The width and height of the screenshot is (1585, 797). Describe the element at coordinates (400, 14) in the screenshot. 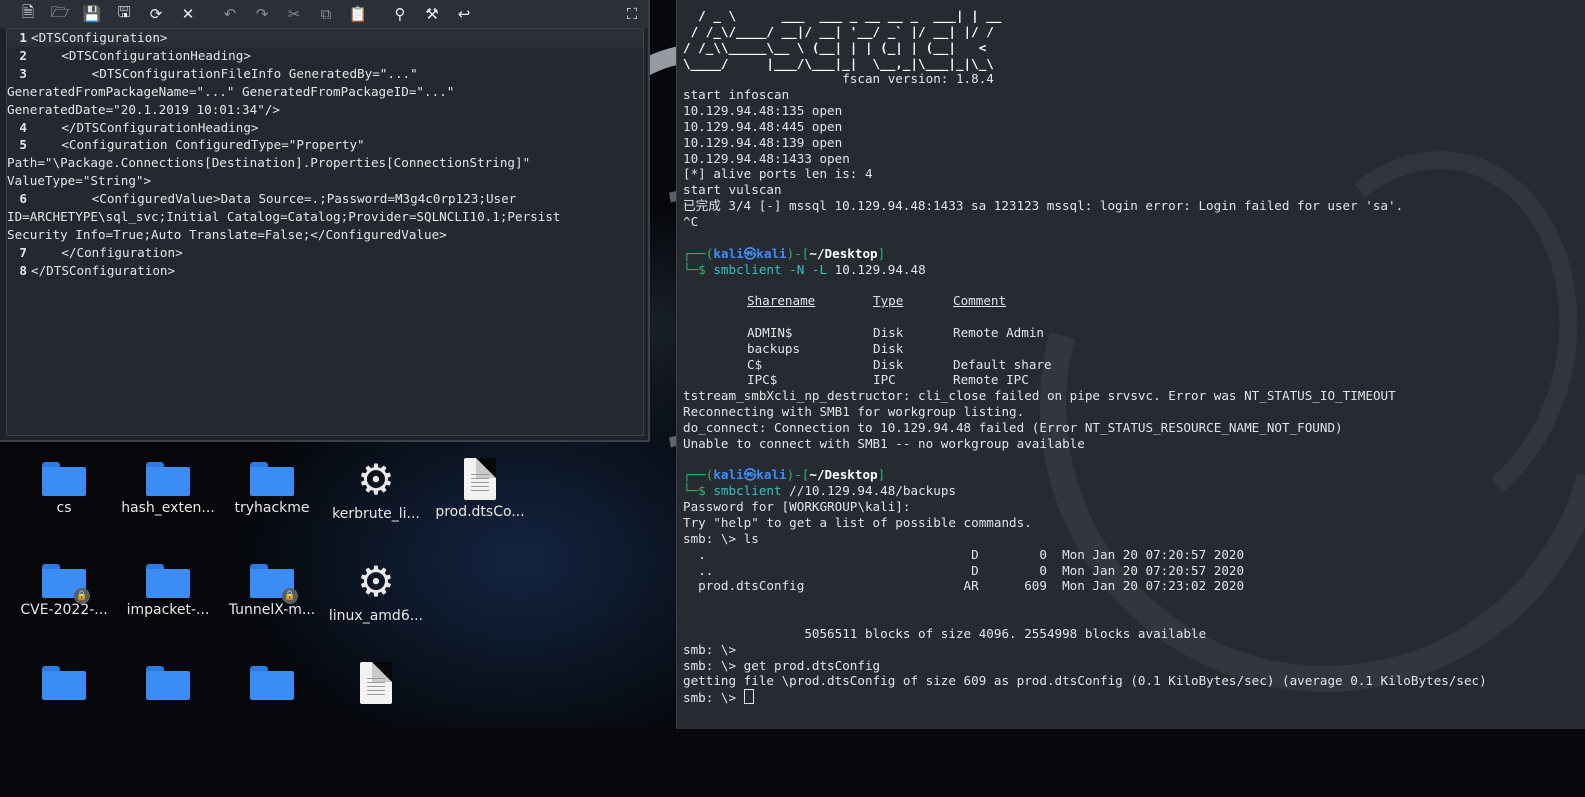

I see `search-icon: ⚲` at that location.